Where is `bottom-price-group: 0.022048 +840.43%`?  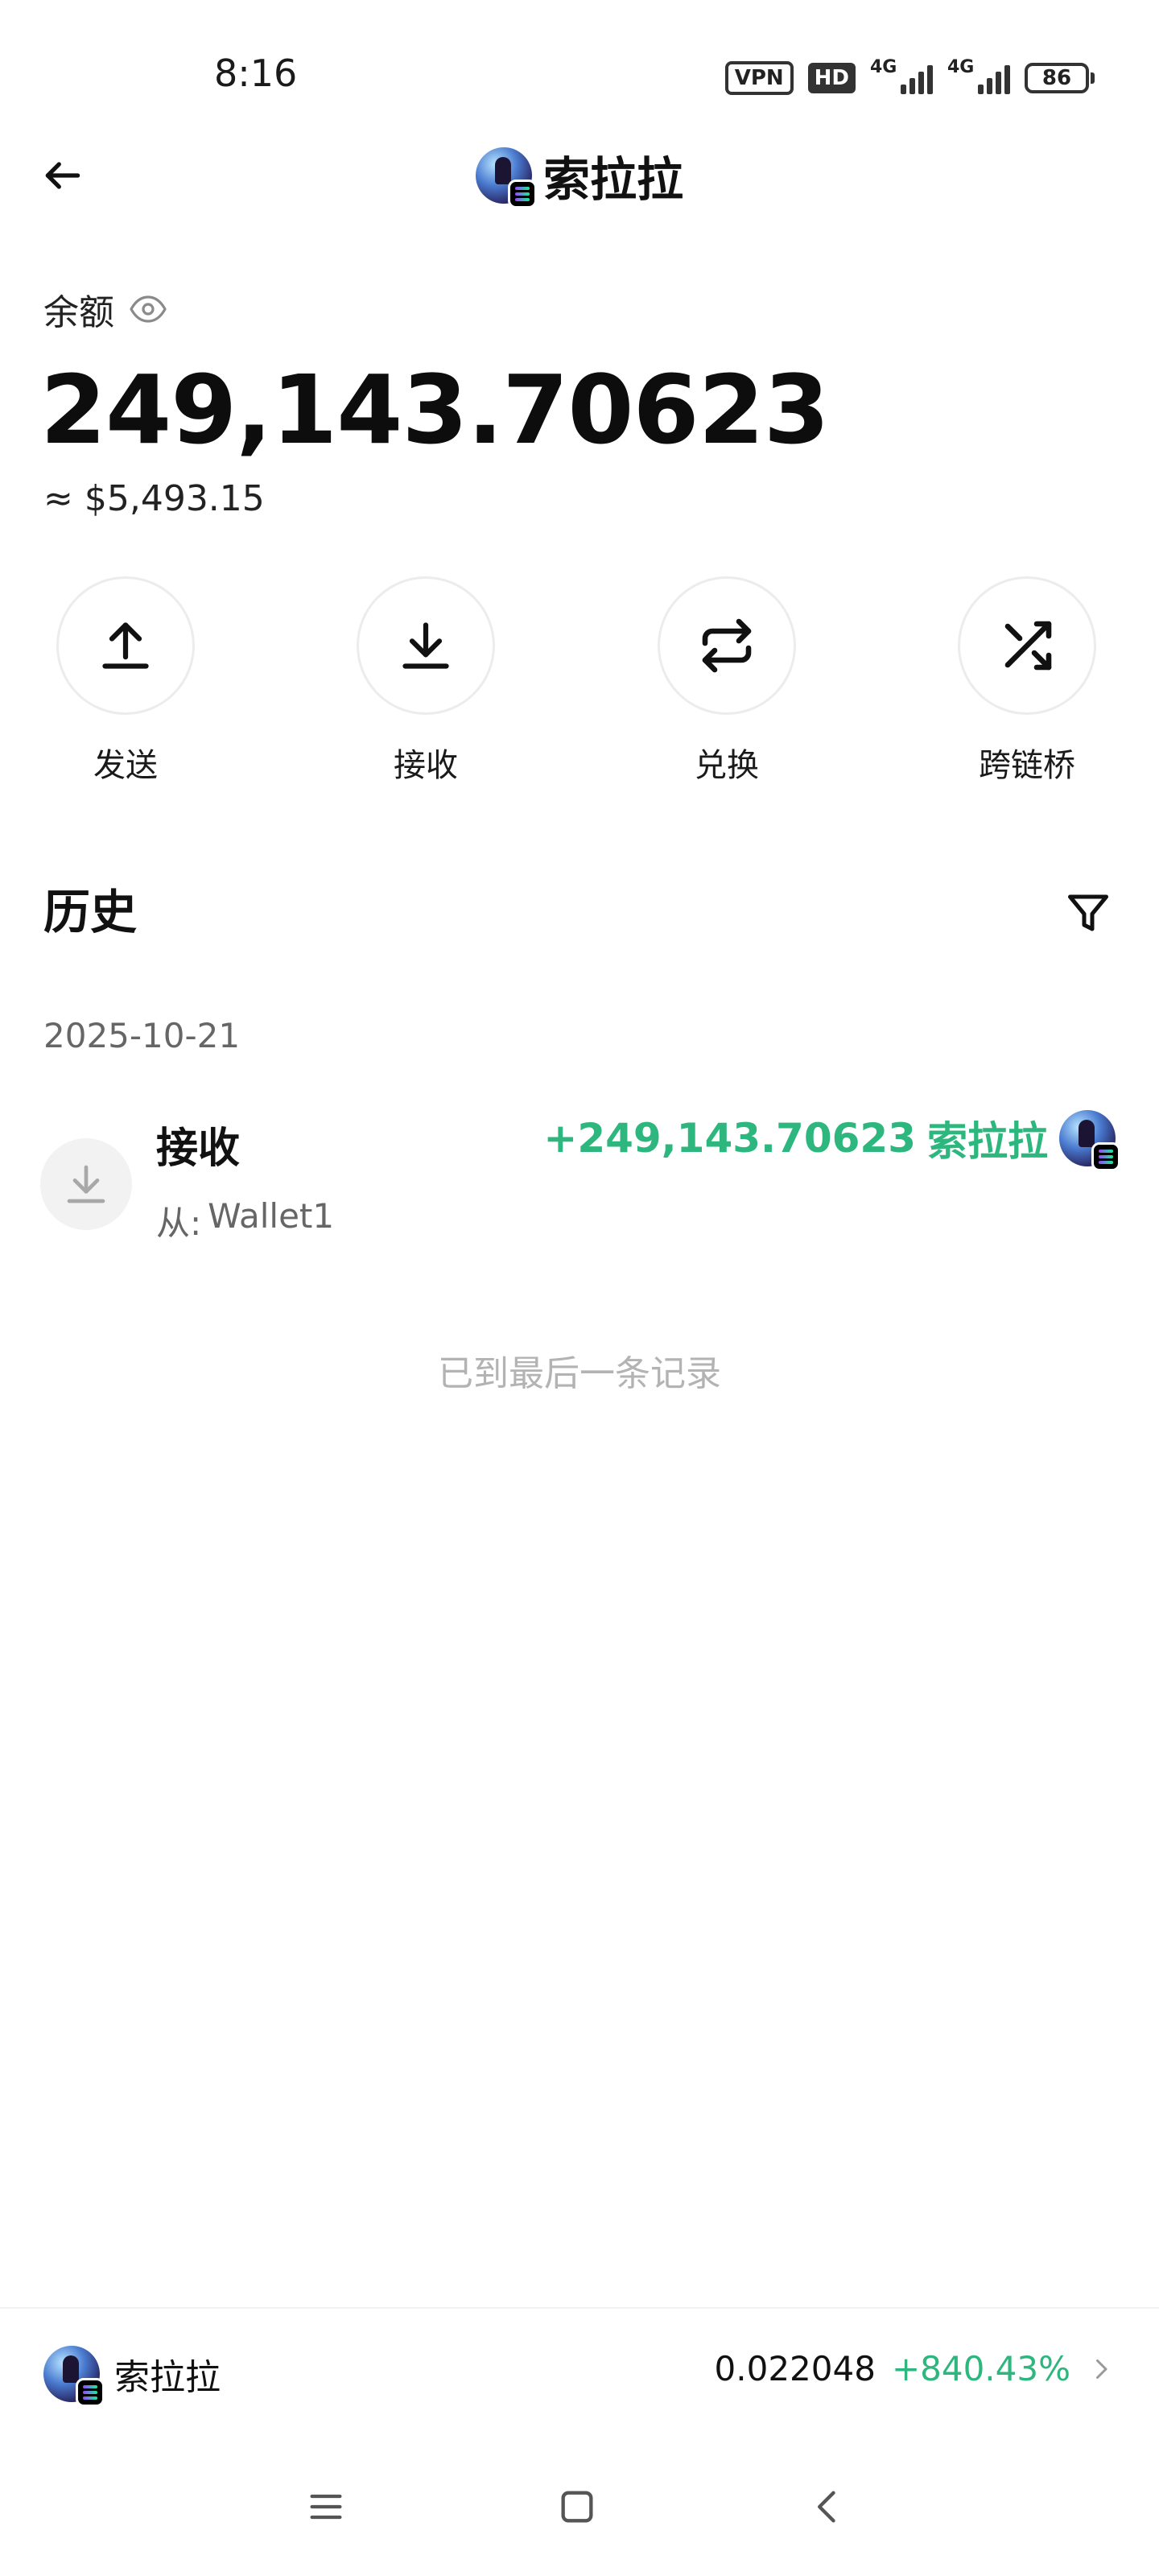 bottom-price-group: 0.022048 +840.43% is located at coordinates (915, 2368).